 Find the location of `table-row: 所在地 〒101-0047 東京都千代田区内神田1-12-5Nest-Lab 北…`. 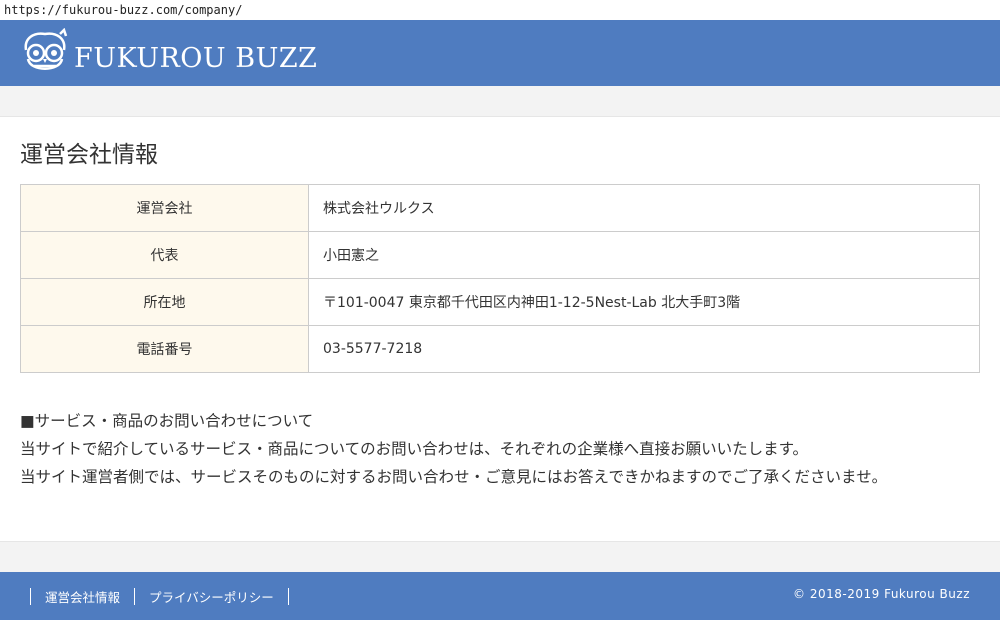

table-row: 所在地 〒101-0047 東京都千代田区内神田1-12-5Nest-Lab 北… is located at coordinates (500, 302).